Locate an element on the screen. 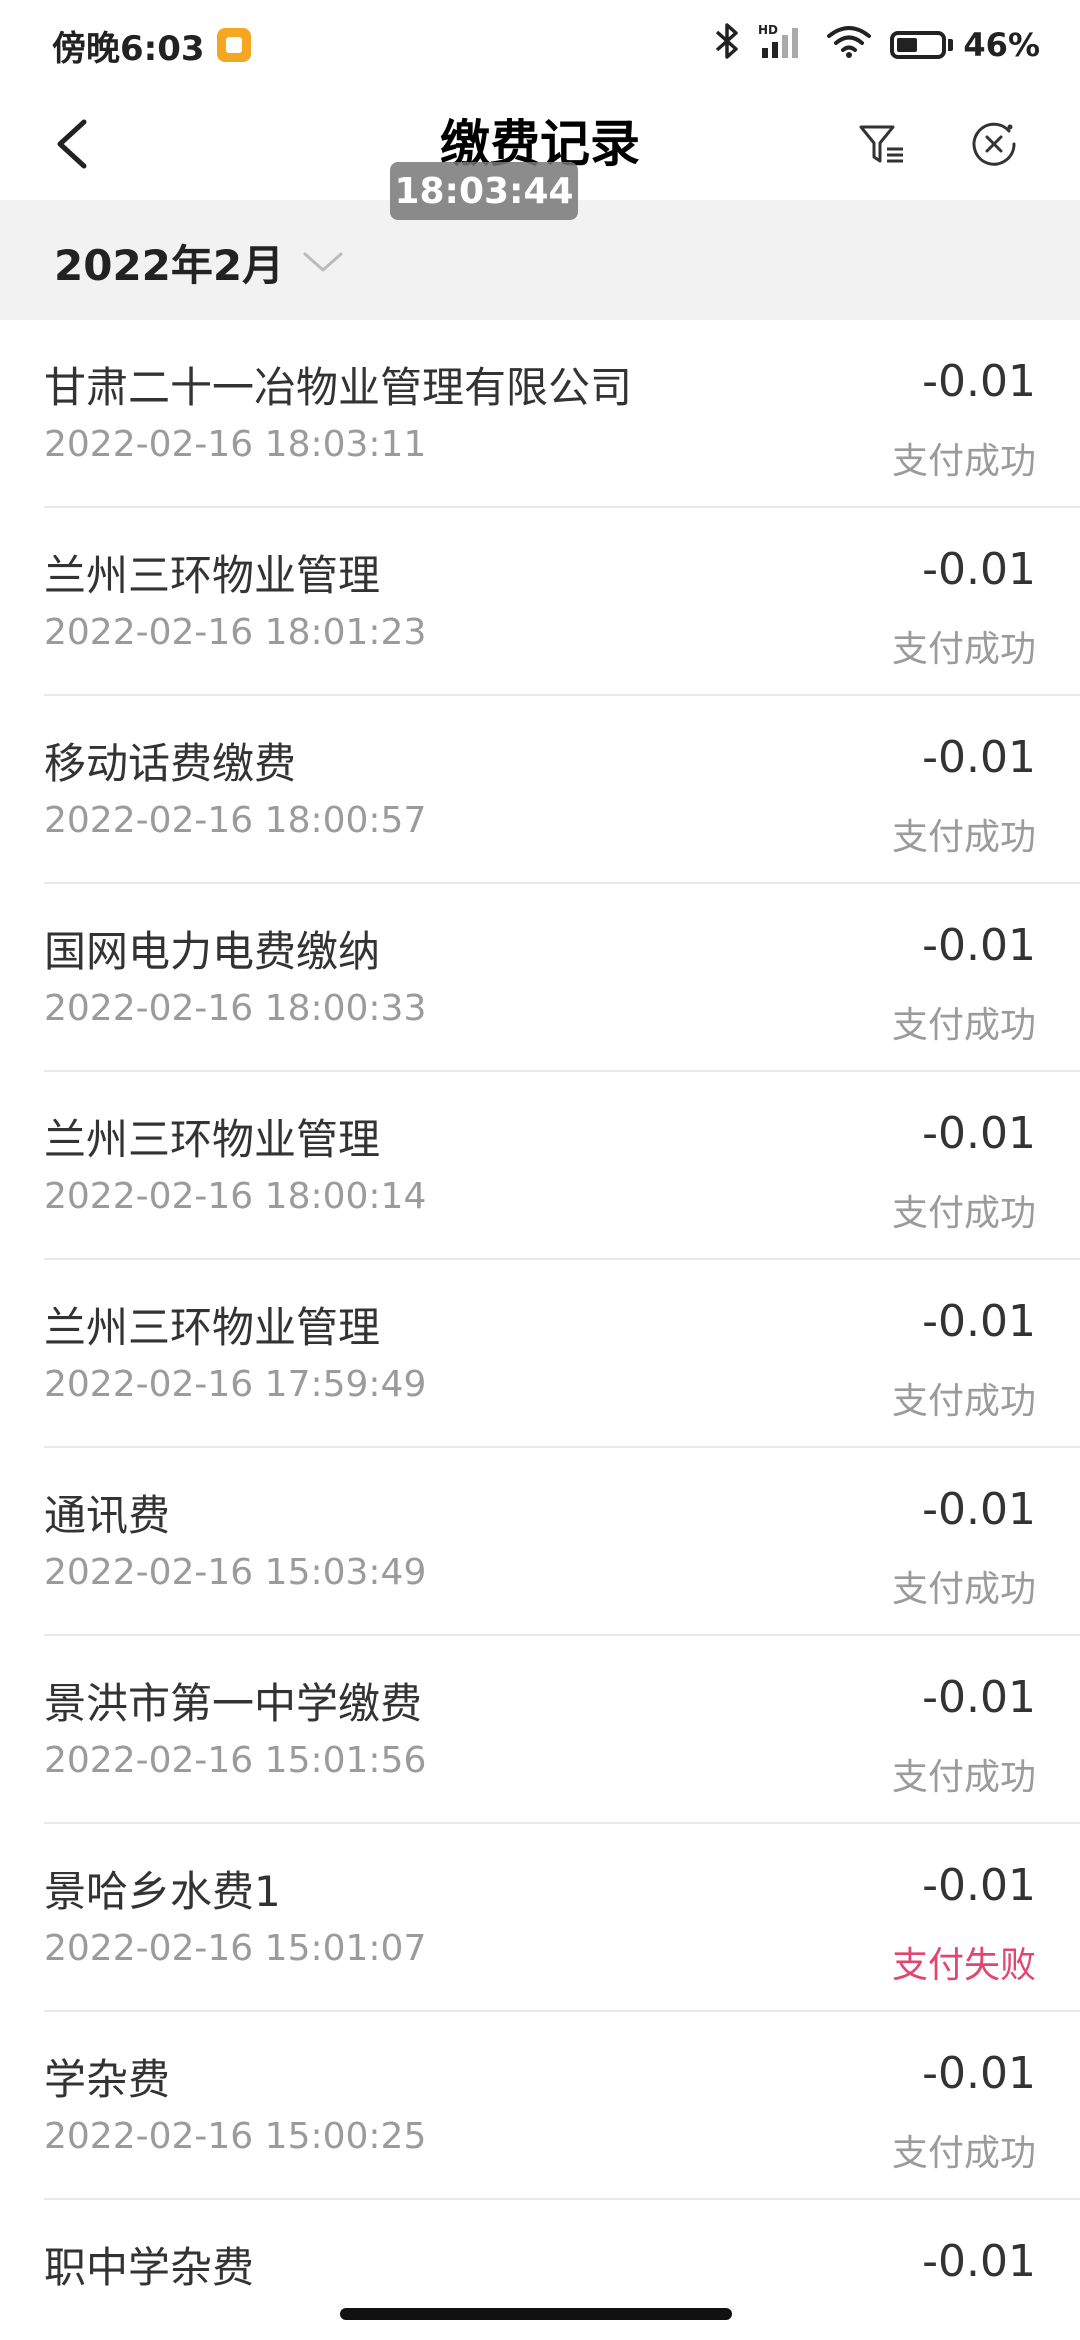 This screenshot has width=1080, height=2340. bluetooth-icon is located at coordinates (727, 45).